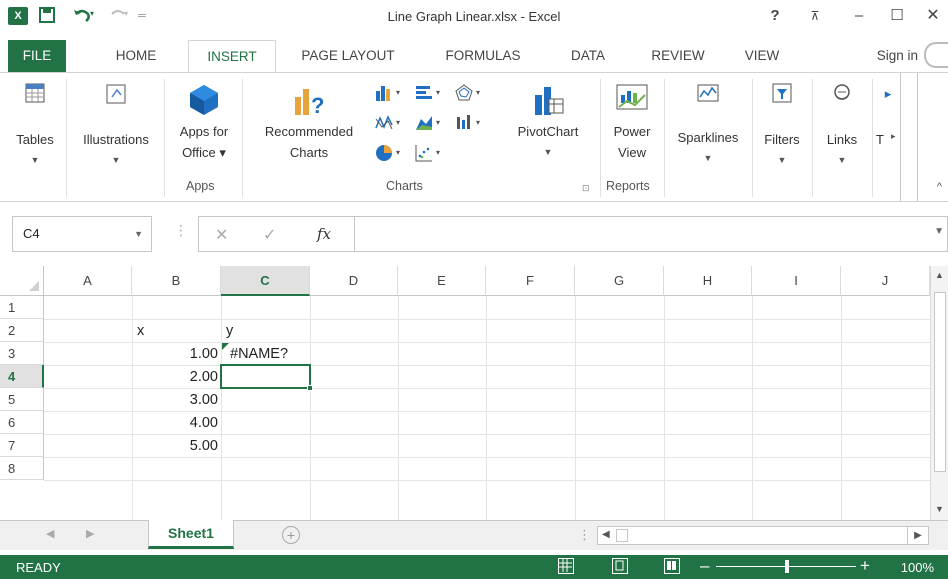 This screenshot has width=948, height=579. Describe the element at coordinates (35, 93) in the screenshot. I see `table-icon` at that location.